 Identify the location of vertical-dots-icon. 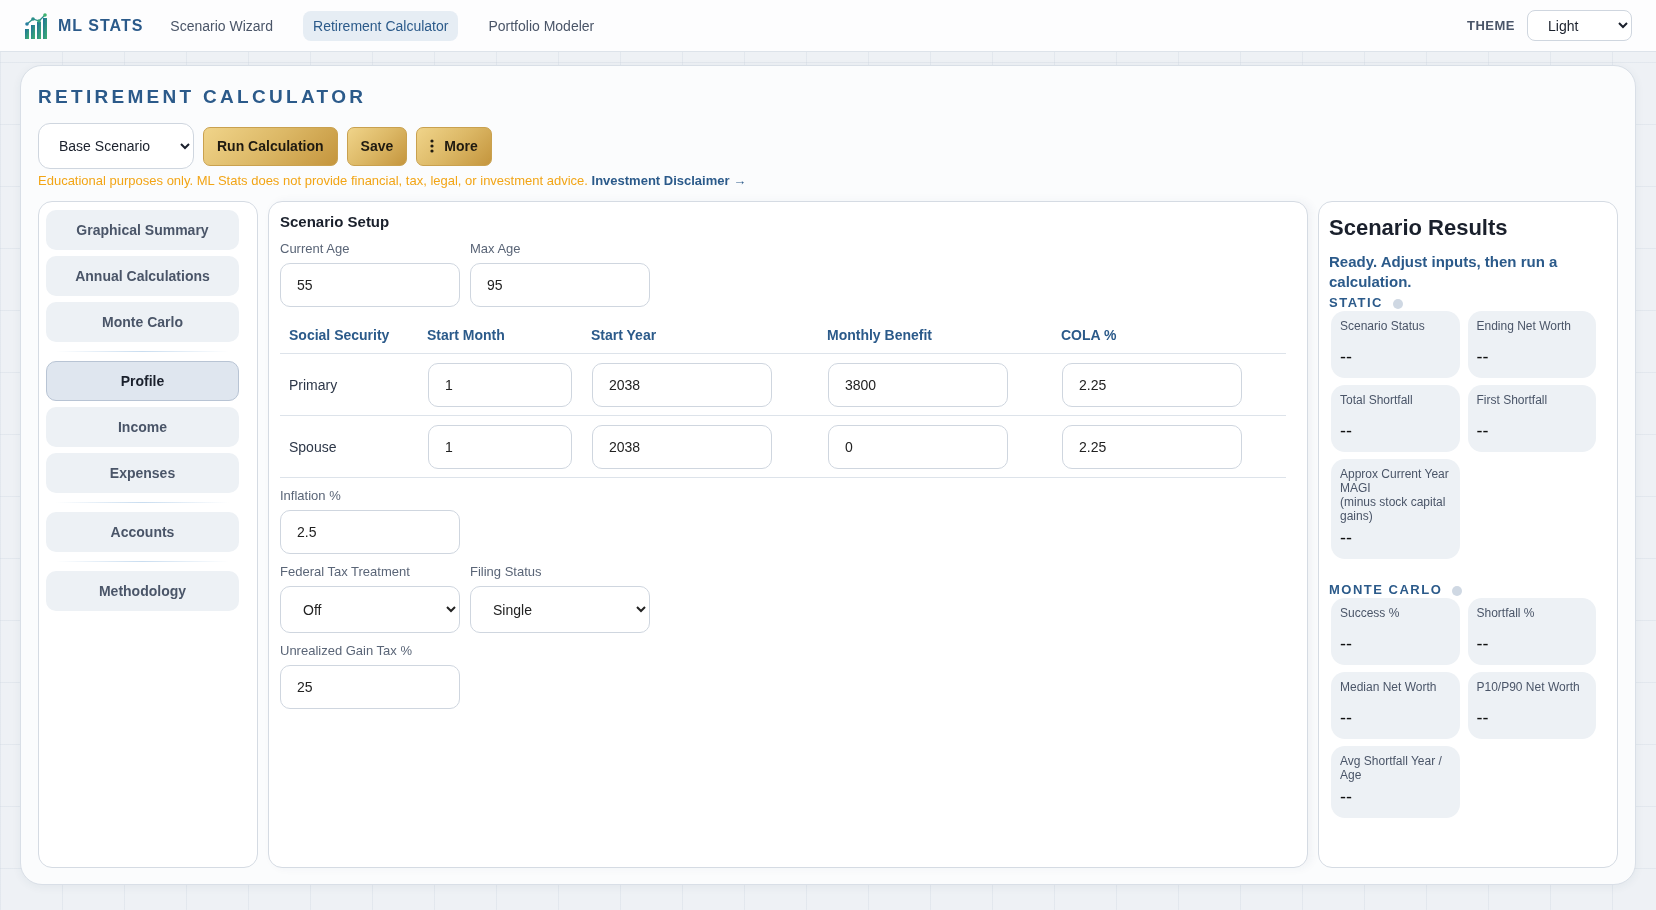
(432, 146).